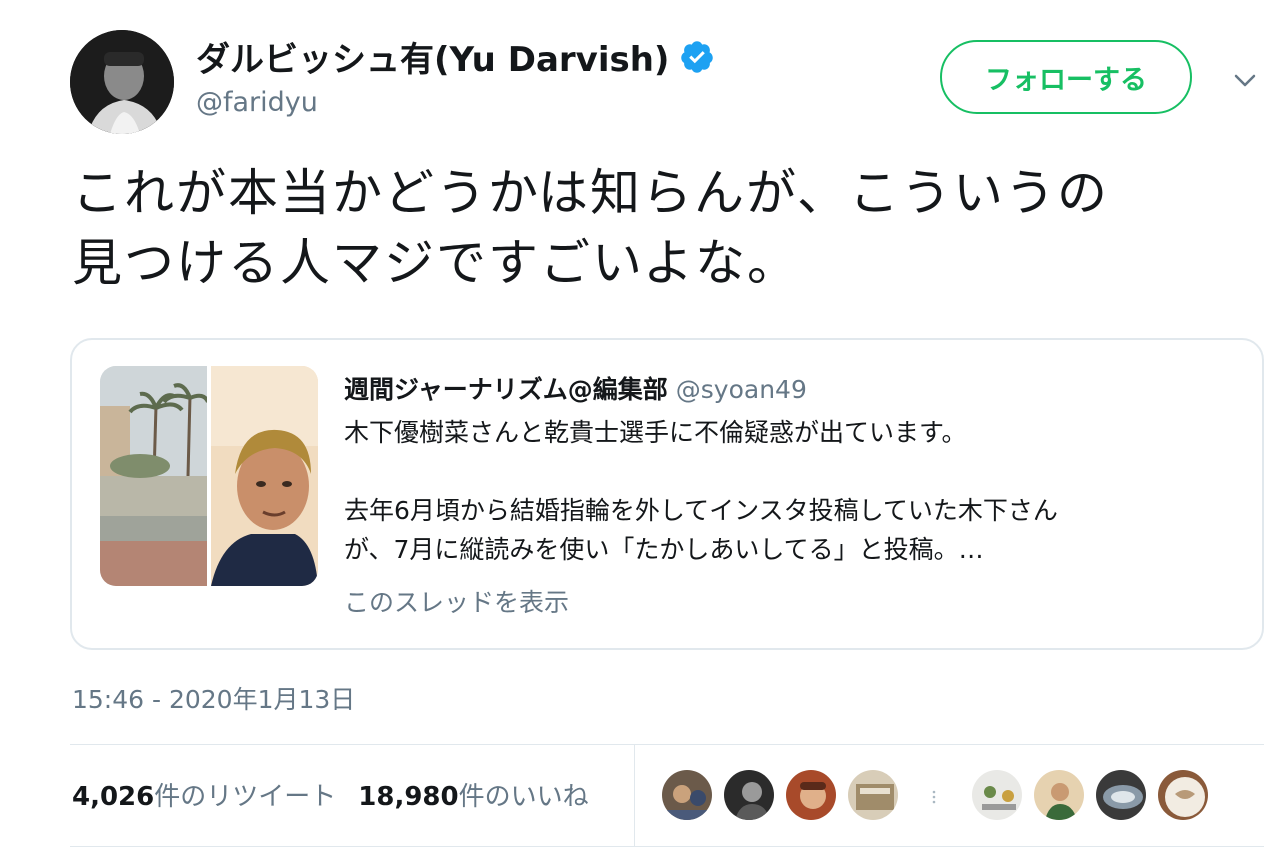 The height and width of the screenshot is (853, 1280). I want to click on quoted-author-name: 週間ジャーナリズム@編集部, so click(506, 389).